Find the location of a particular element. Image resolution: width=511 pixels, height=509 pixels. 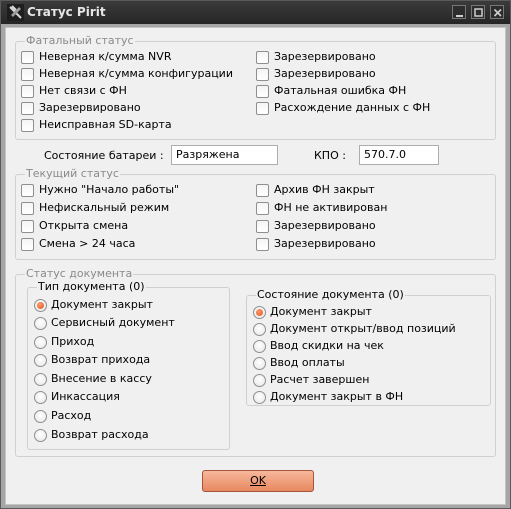

kpo-field: 570.7.0 is located at coordinates (399, 155).